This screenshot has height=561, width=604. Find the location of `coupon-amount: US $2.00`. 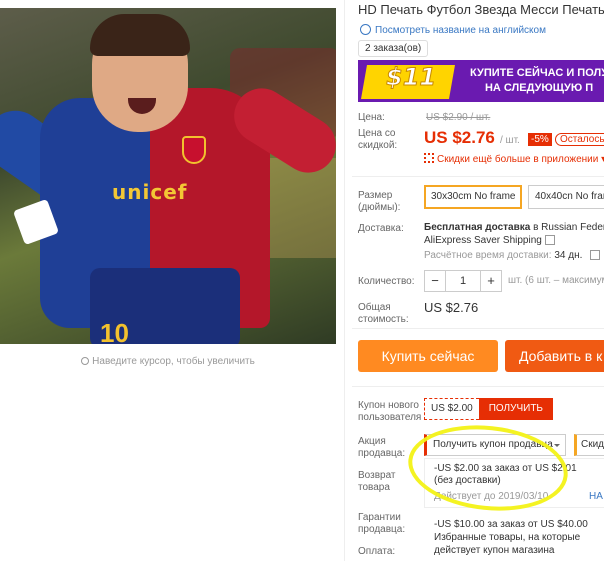

coupon-amount: US $2.00 is located at coordinates (451, 409).